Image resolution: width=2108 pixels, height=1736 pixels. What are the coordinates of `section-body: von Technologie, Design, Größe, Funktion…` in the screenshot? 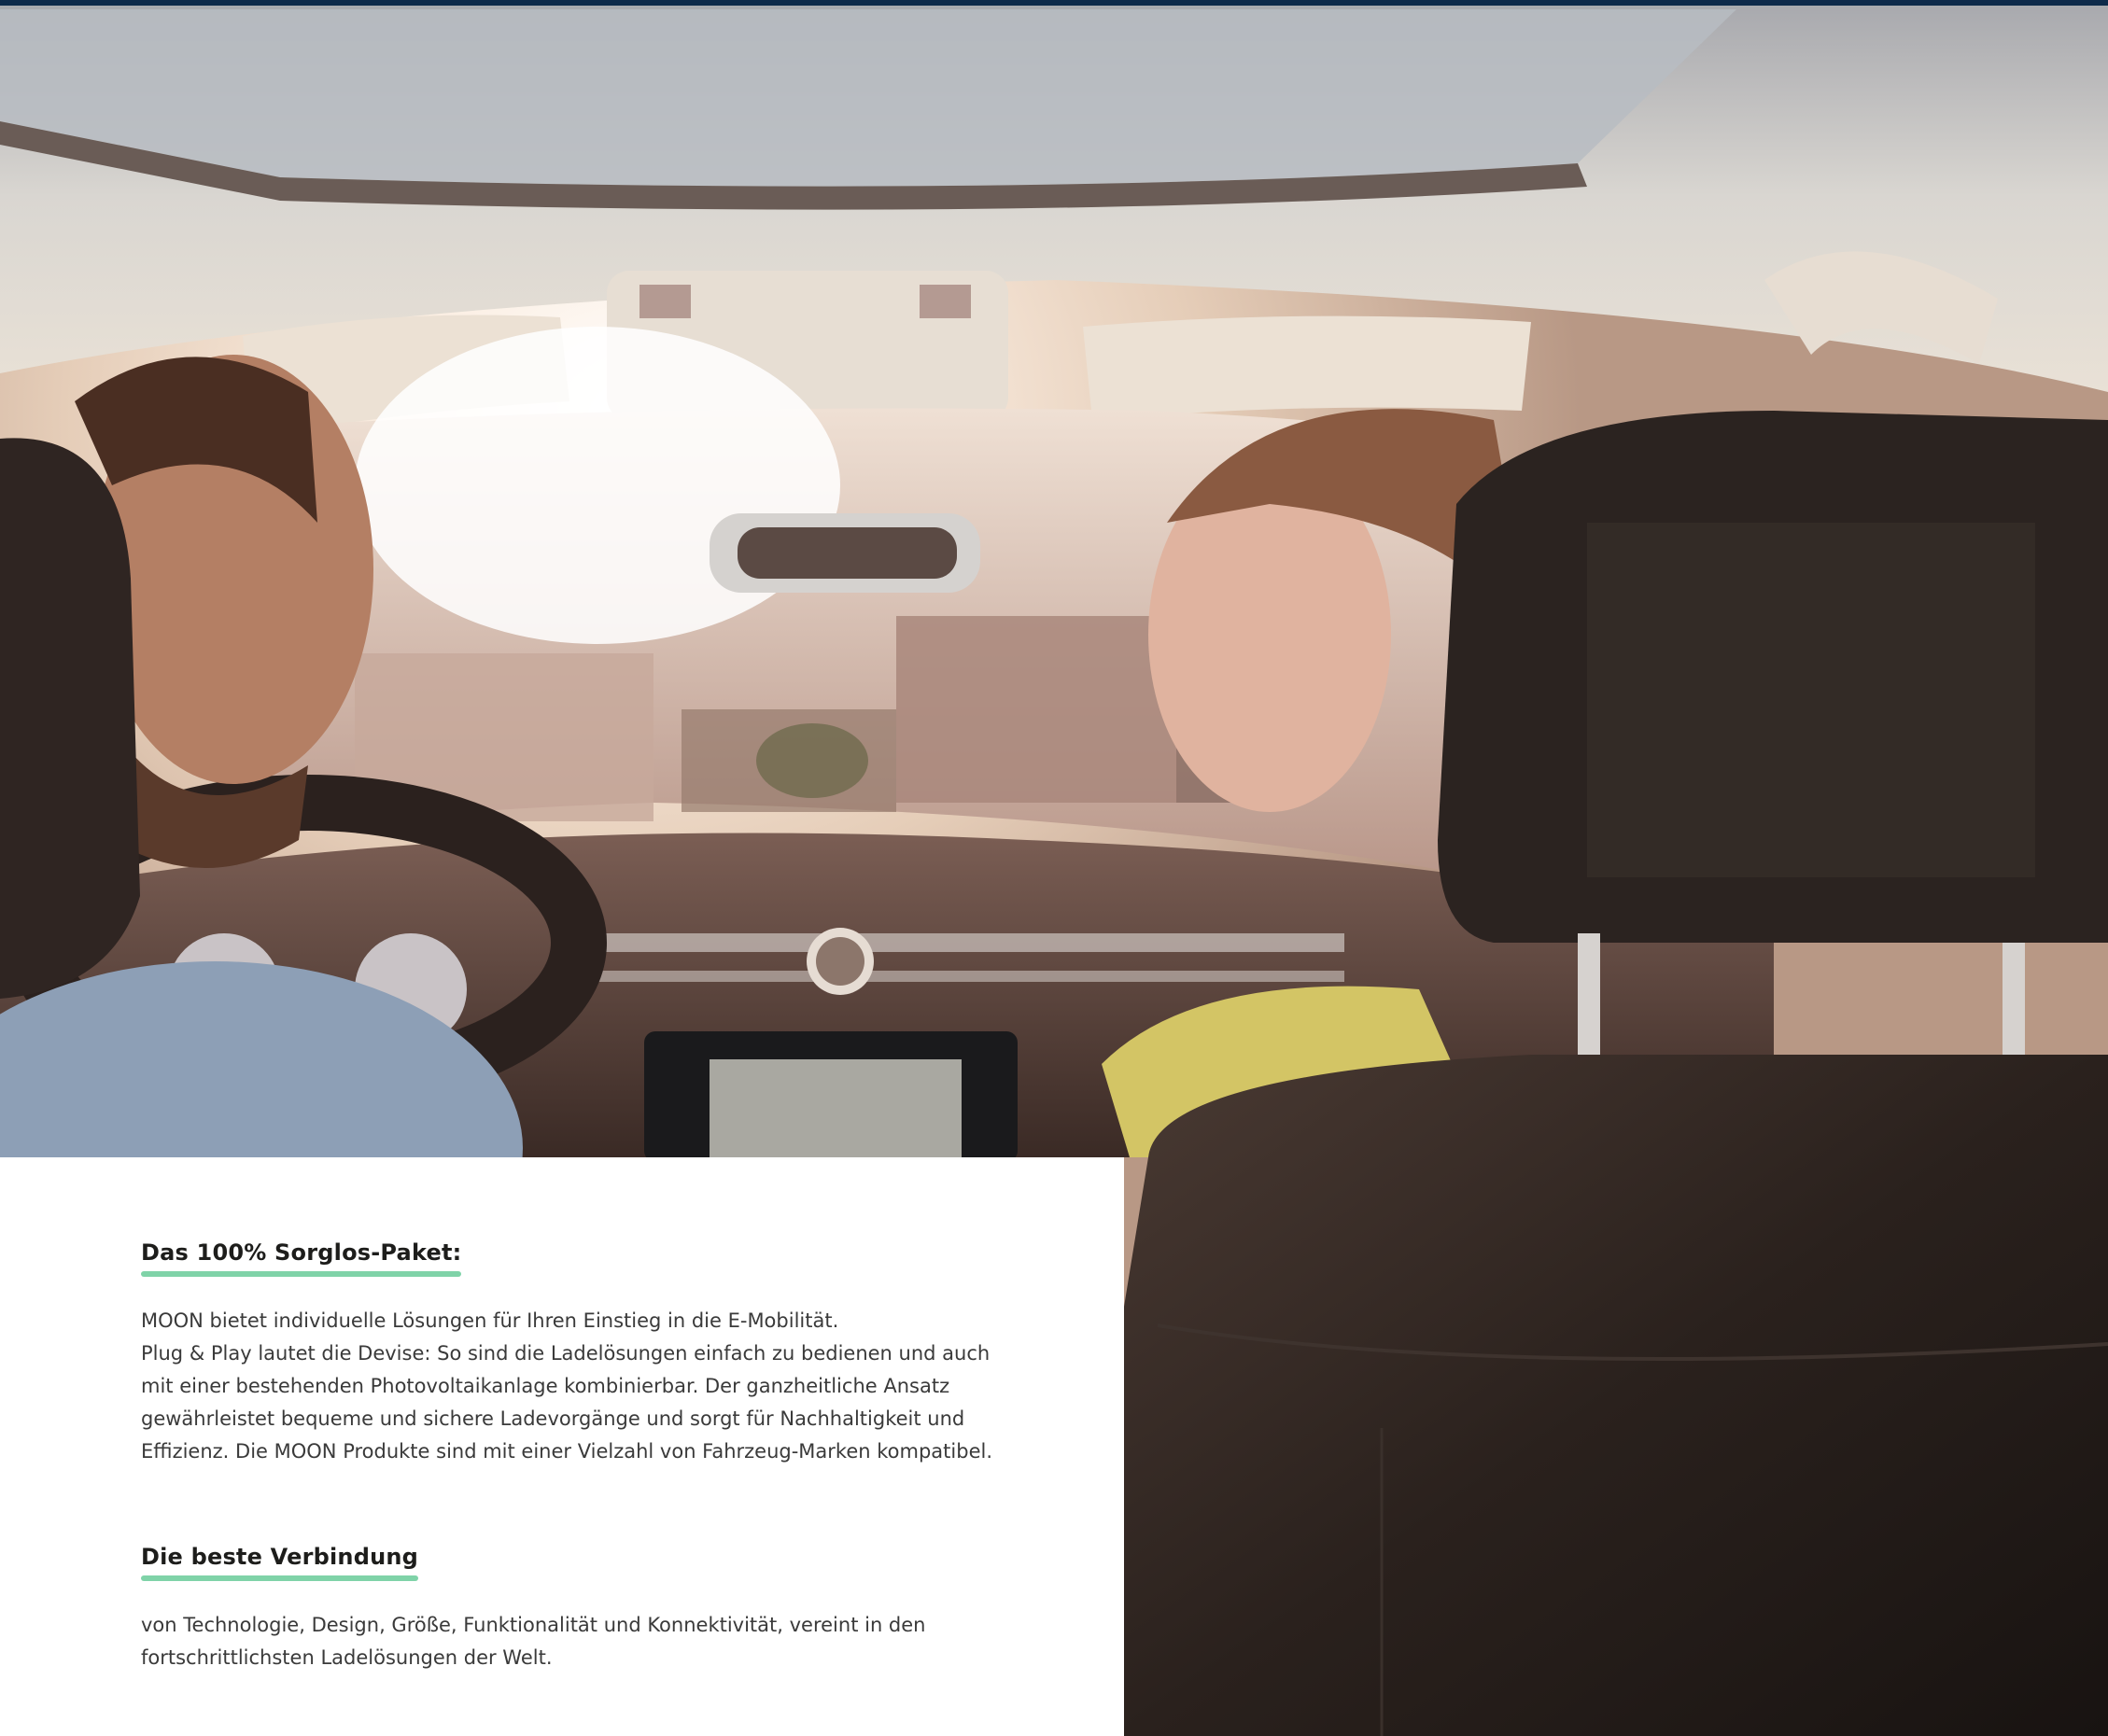 It's located at (603, 1641).